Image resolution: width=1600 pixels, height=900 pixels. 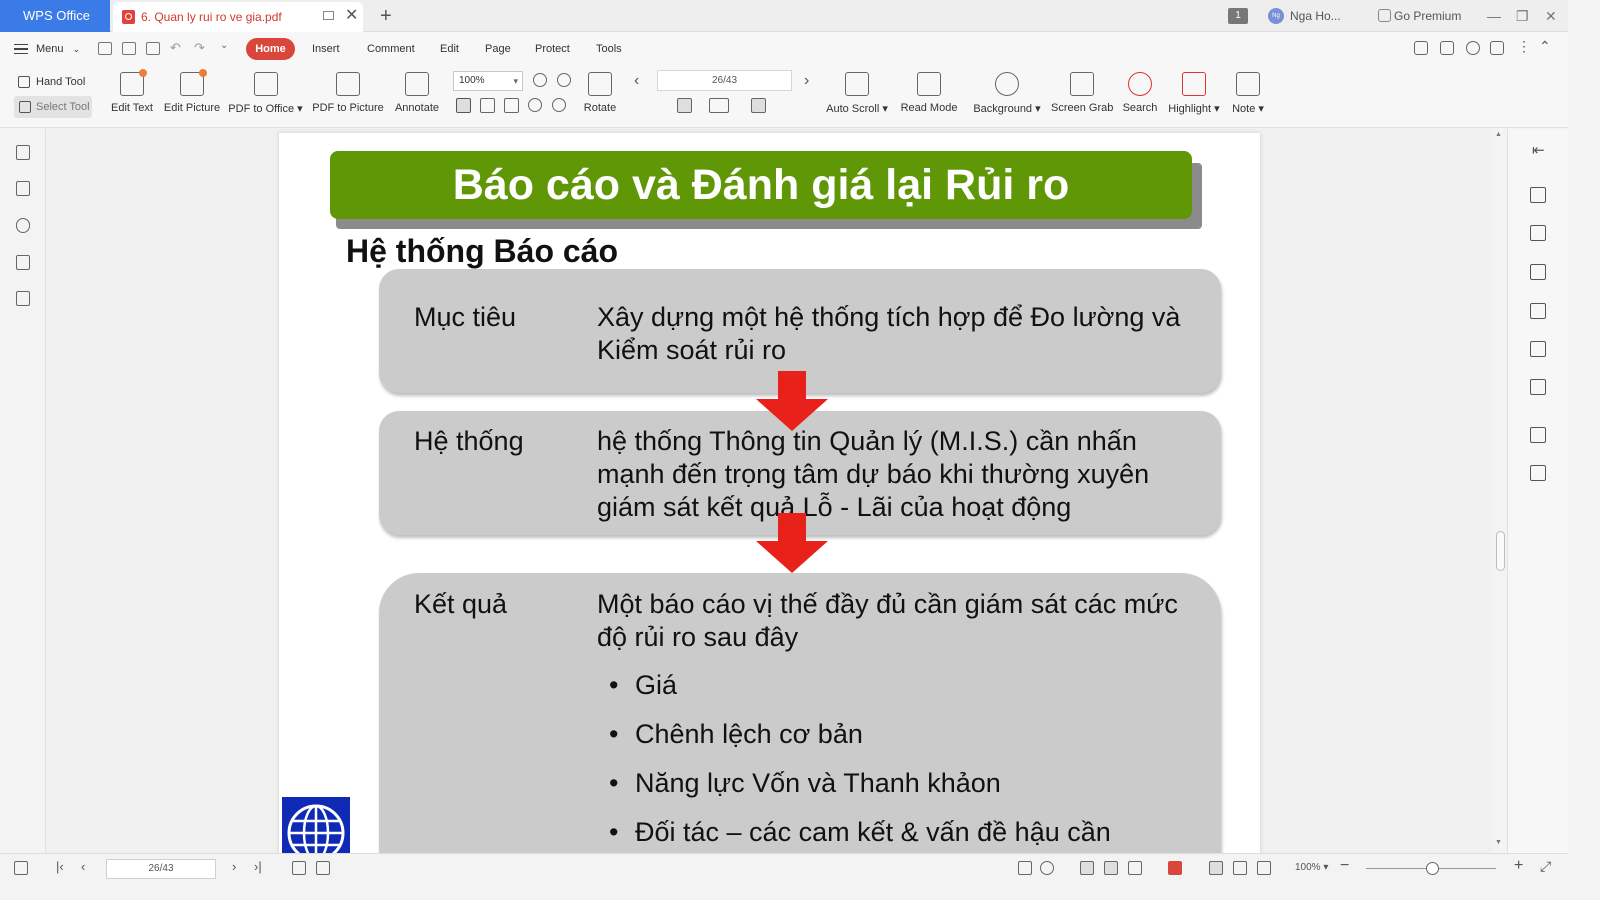 I want to click on comment-icon, so click(x=1497, y=48).